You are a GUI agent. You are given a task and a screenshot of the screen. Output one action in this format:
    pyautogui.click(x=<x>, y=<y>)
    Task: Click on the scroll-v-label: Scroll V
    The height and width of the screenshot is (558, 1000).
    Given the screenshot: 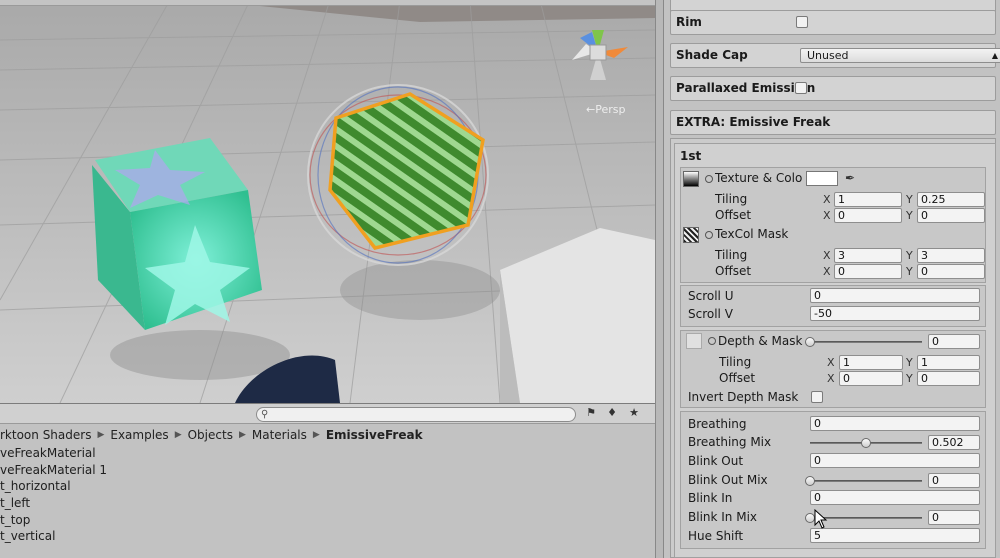 What is the action you would take?
    pyautogui.click(x=710, y=314)
    